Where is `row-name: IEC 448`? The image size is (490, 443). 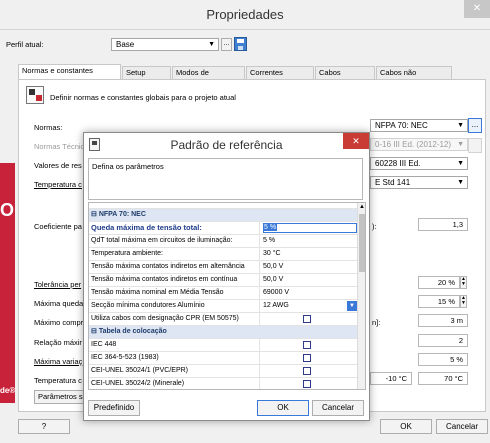 row-name: IEC 448 is located at coordinates (174, 345).